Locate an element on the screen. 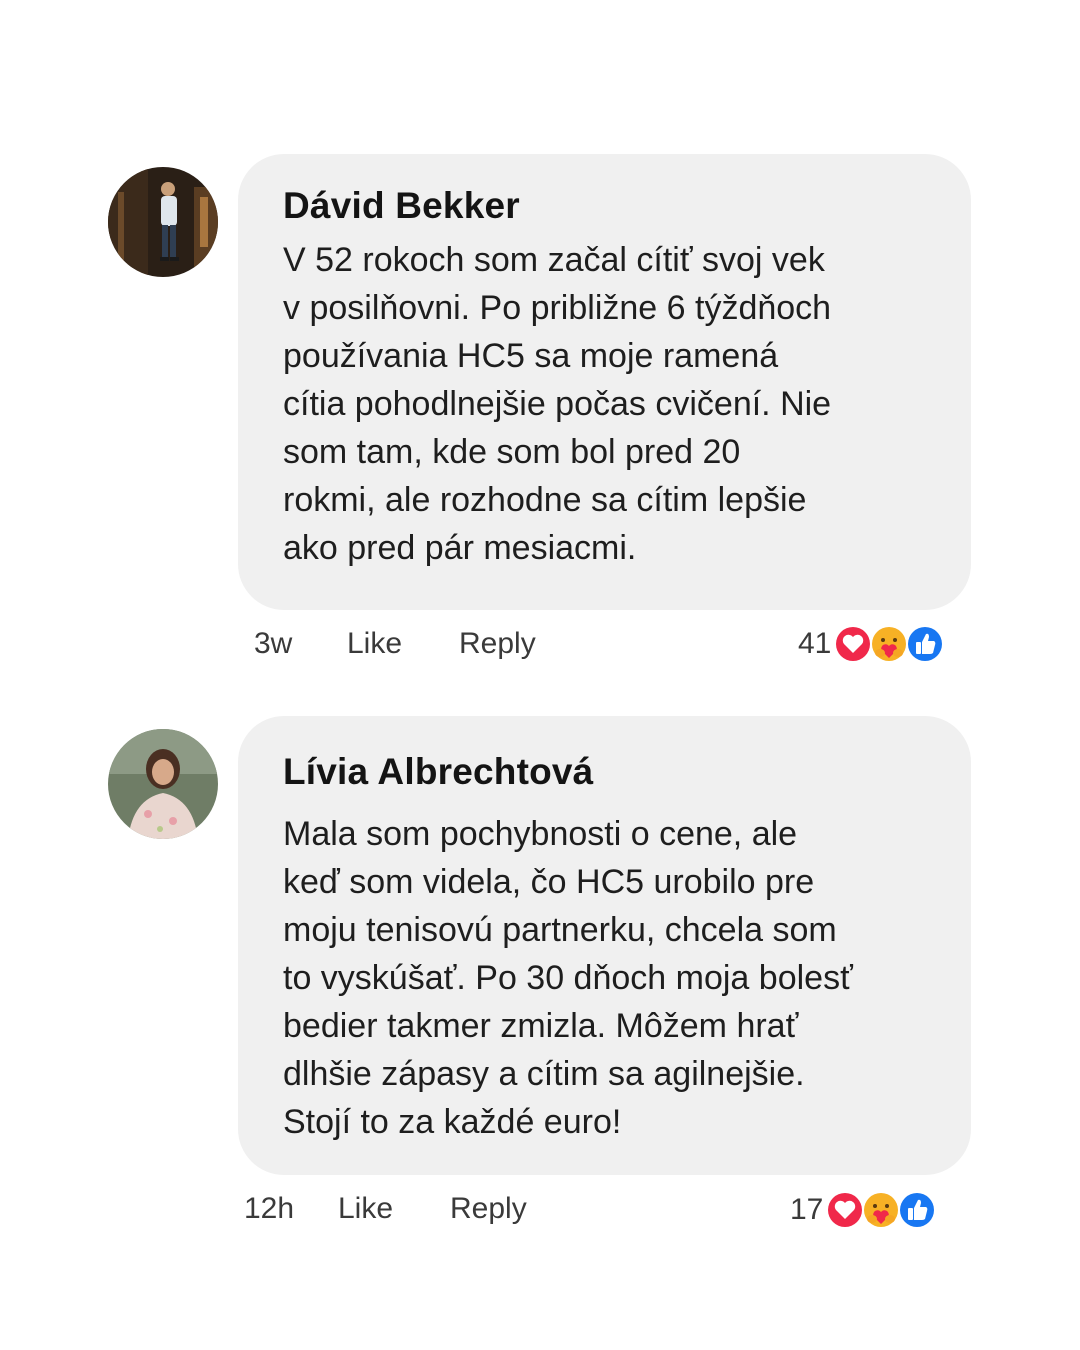 The height and width of the screenshot is (1350, 1080). reaction-count: 17 is located at coordinates (807, 1209).